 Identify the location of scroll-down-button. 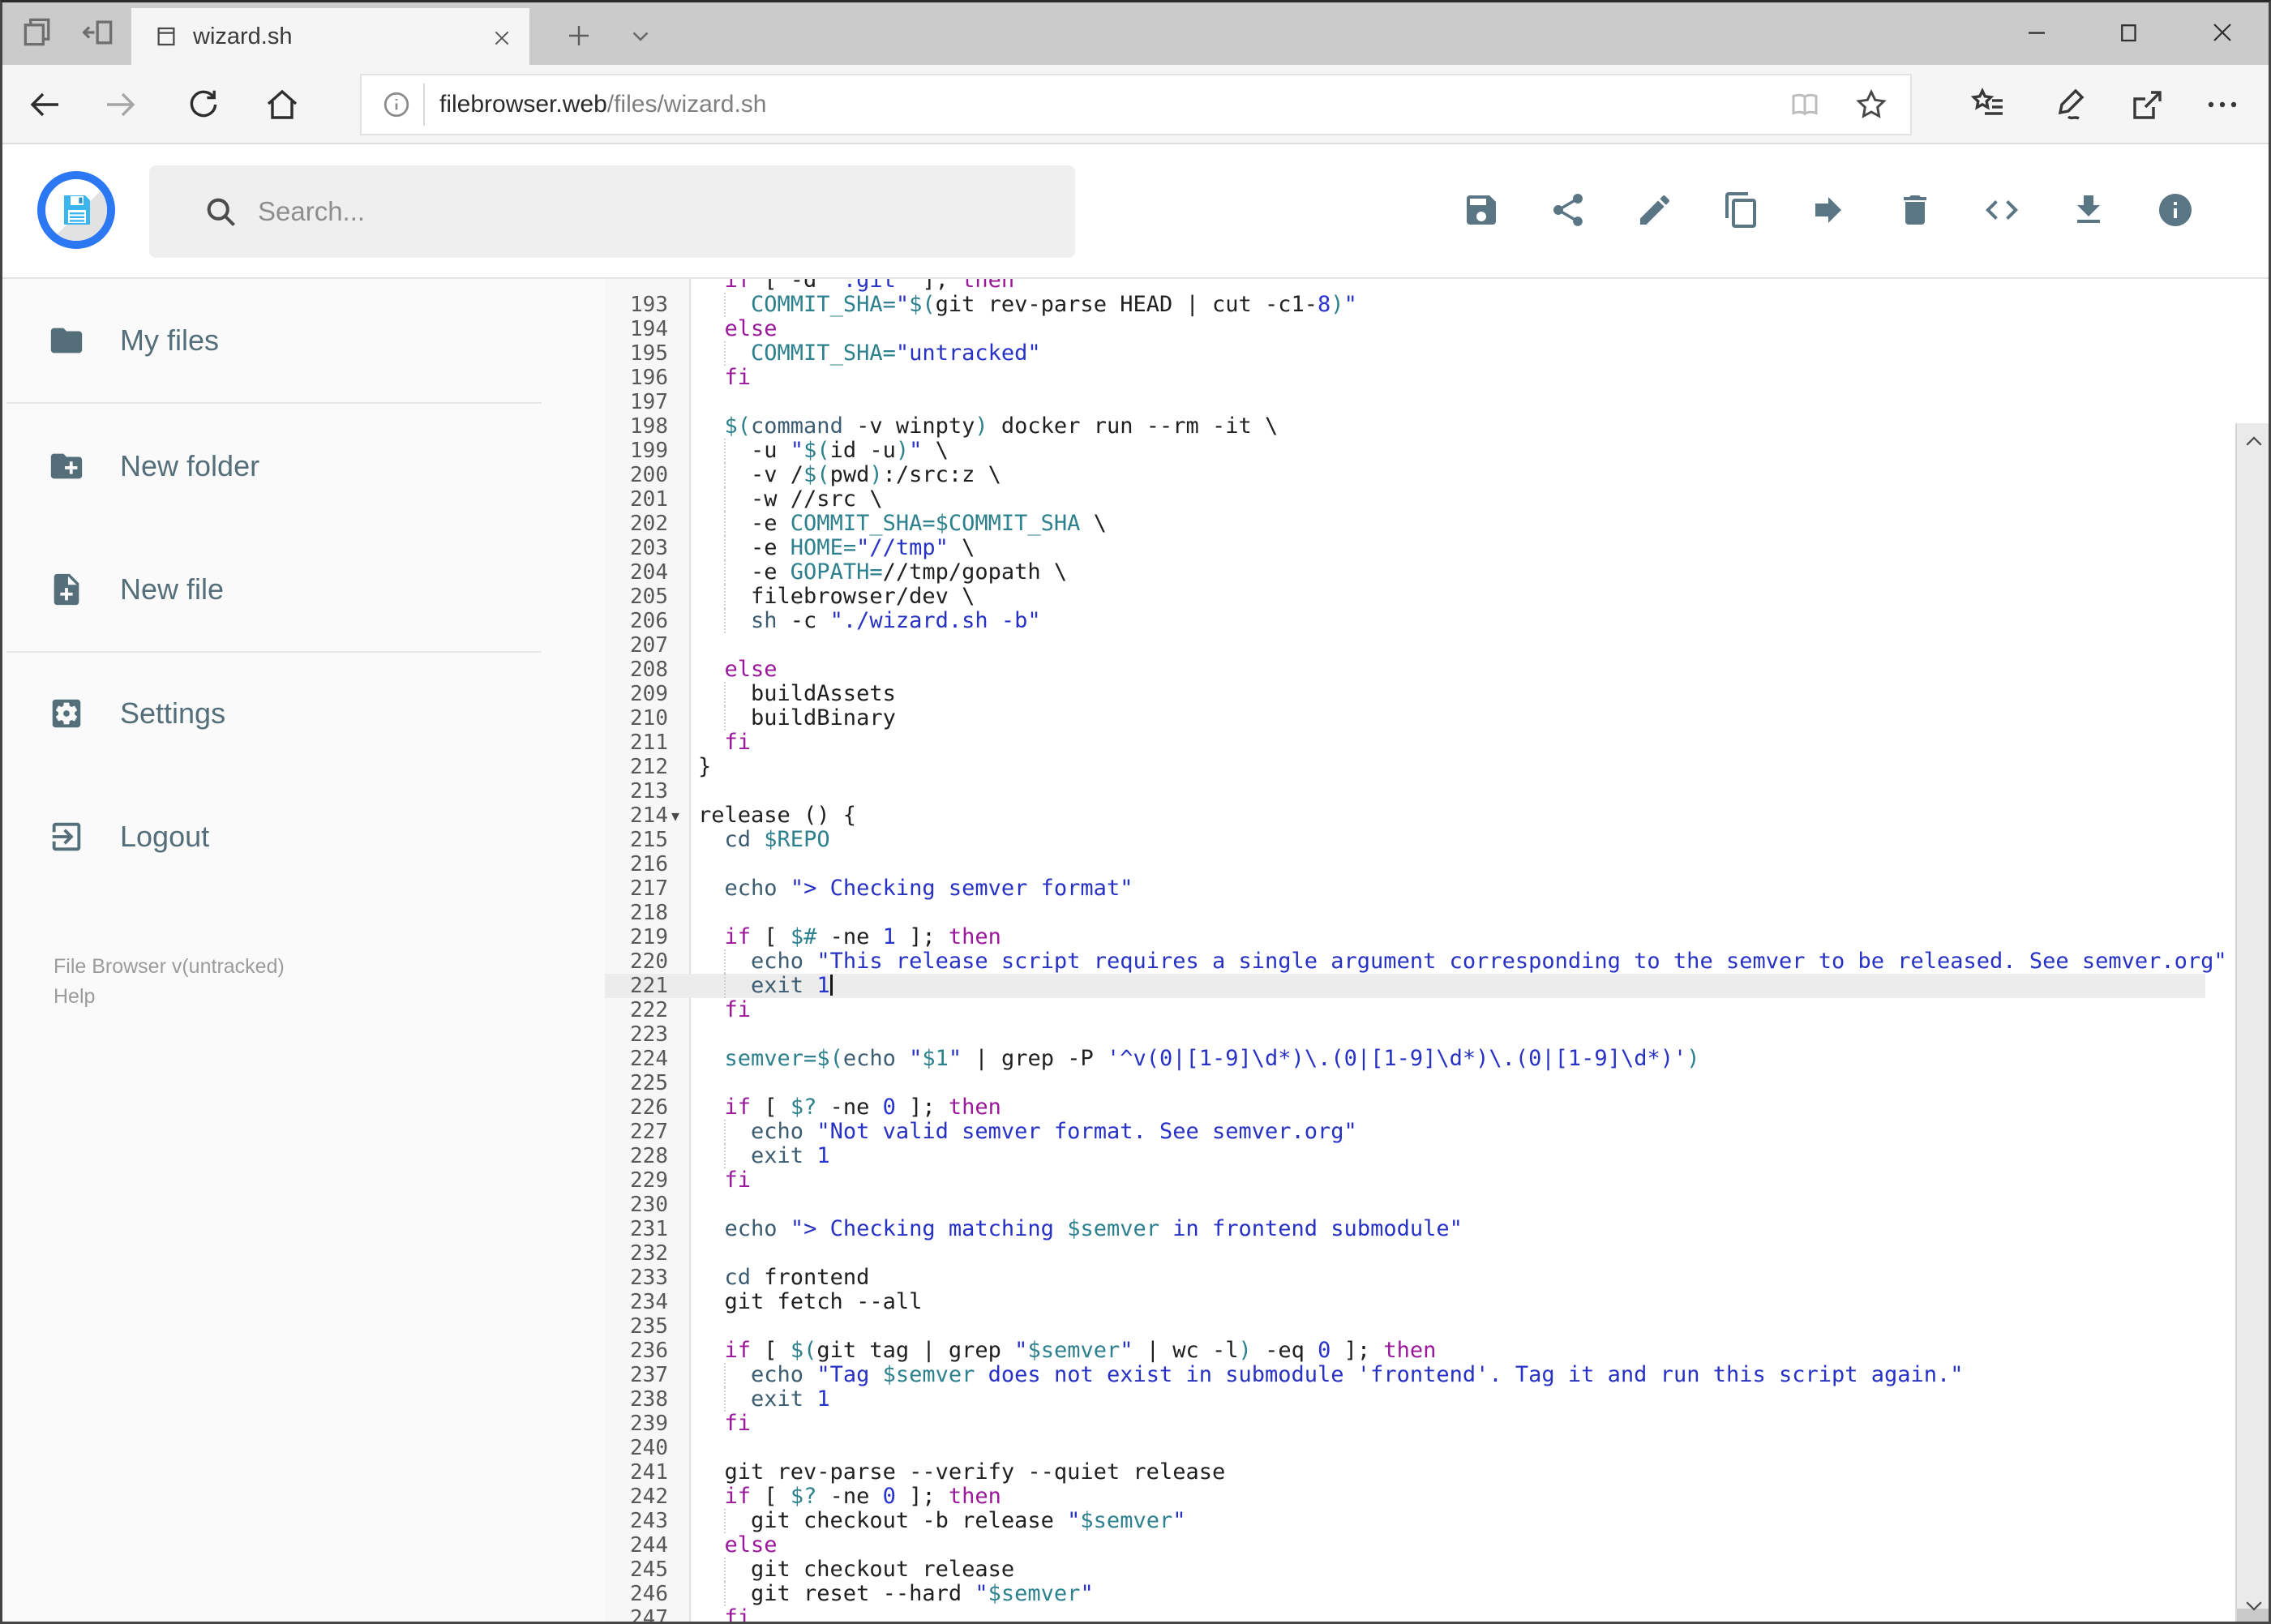
(2254, 1606).